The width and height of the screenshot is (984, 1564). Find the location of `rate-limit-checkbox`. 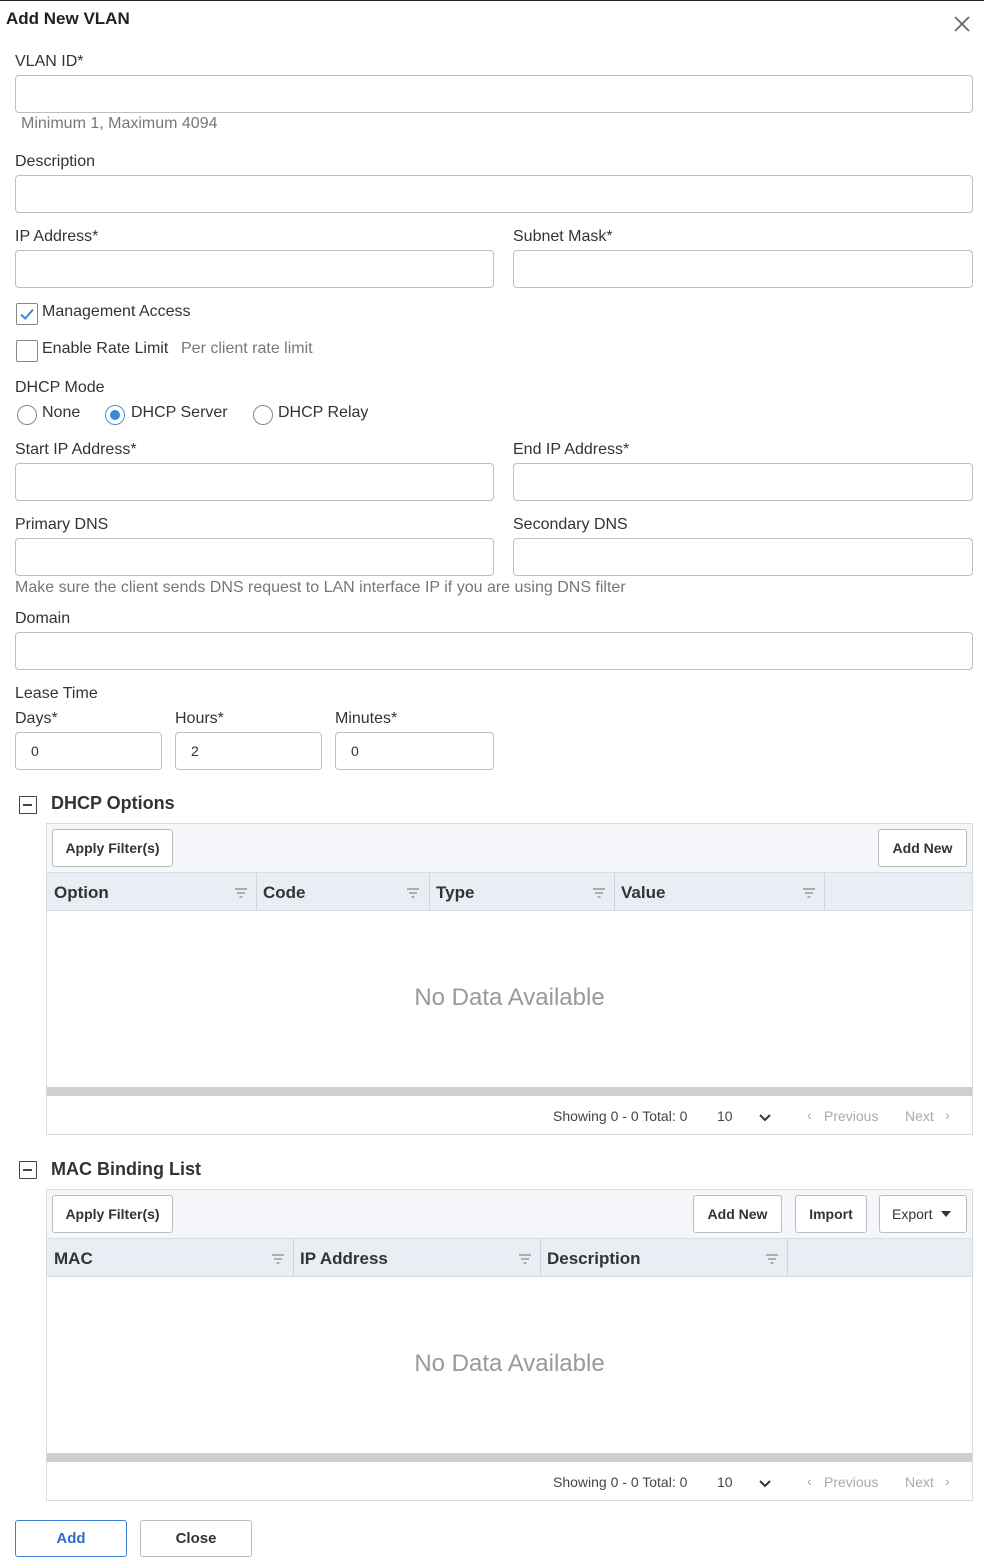

rate-limit-checkbox is located at coordinates (27, 351).